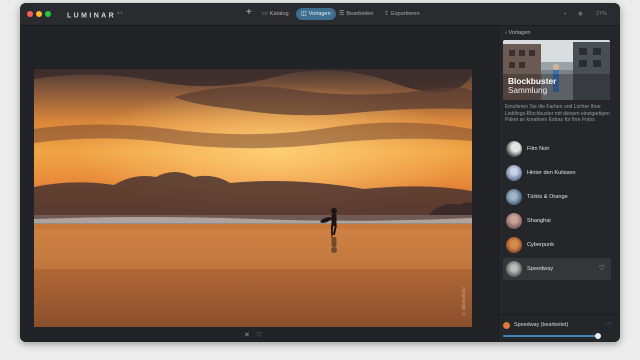 Image resolution: width=640 pixels, height=360 pixels. What do you see at coordinates (601, 14) in the screenshot?
I see `zoom-level: 27%` at bounding box center [601, 14].